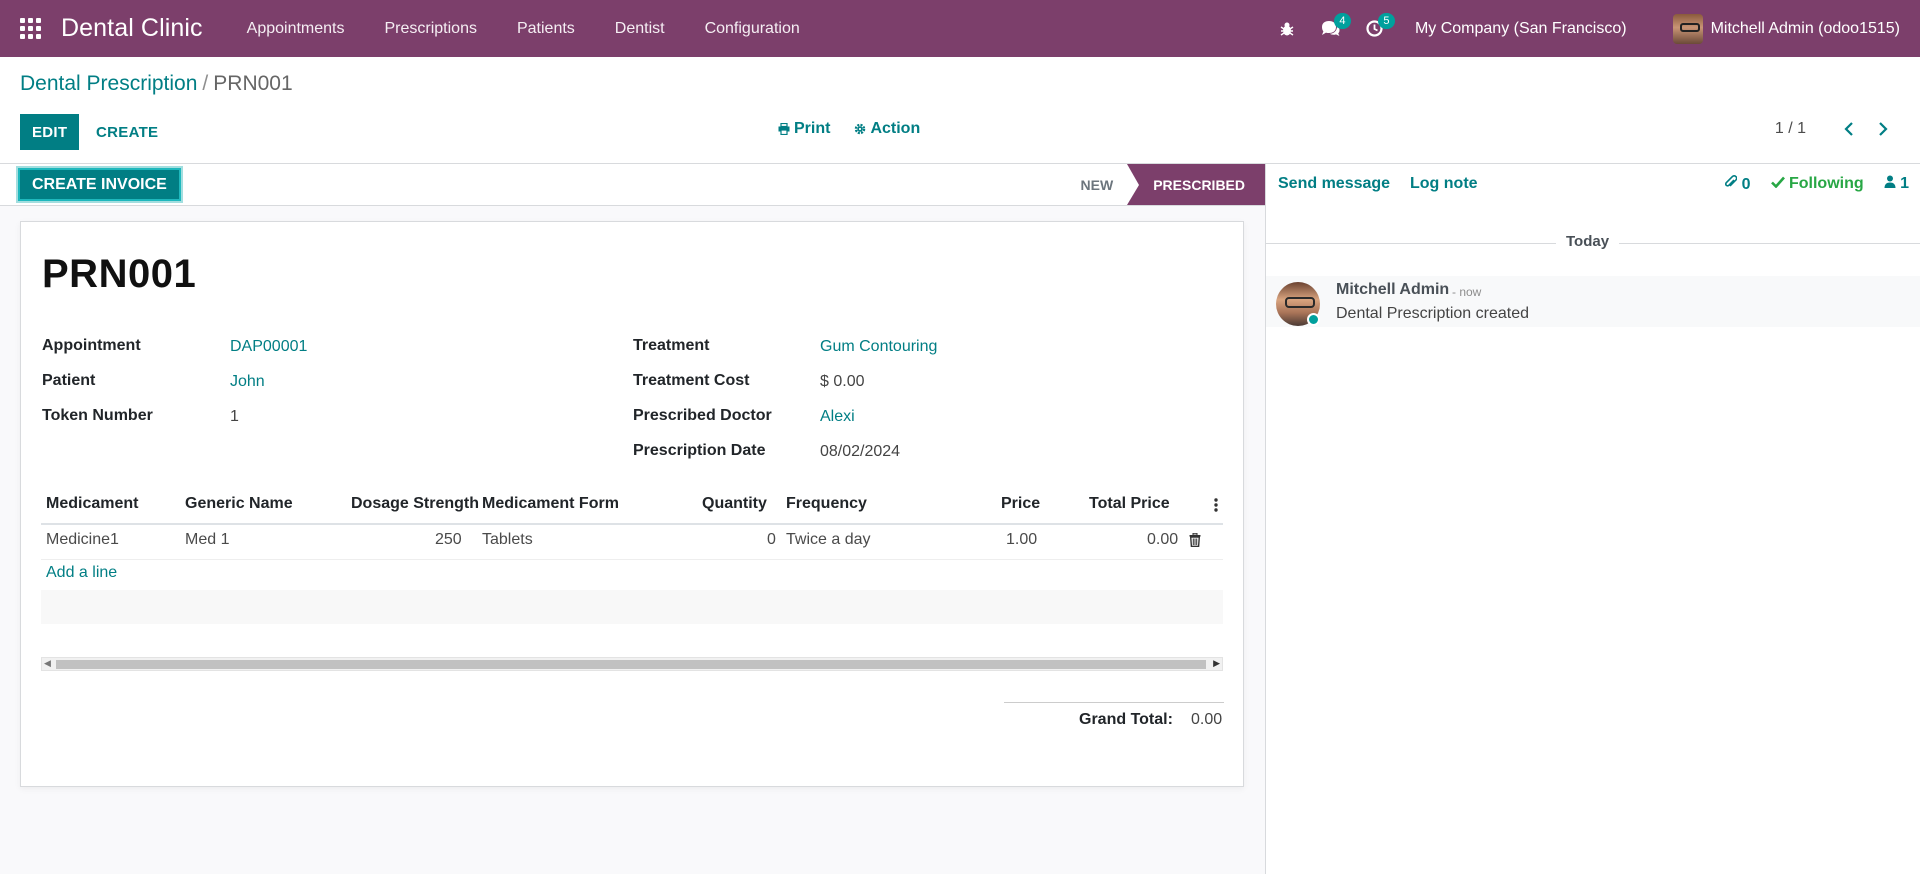 This screenshot has height=874, width=1920. Describe the element at coordinates (1196, 184) in the screenshot. I see `stage-prescribed: PRESCRIBED` at that location.